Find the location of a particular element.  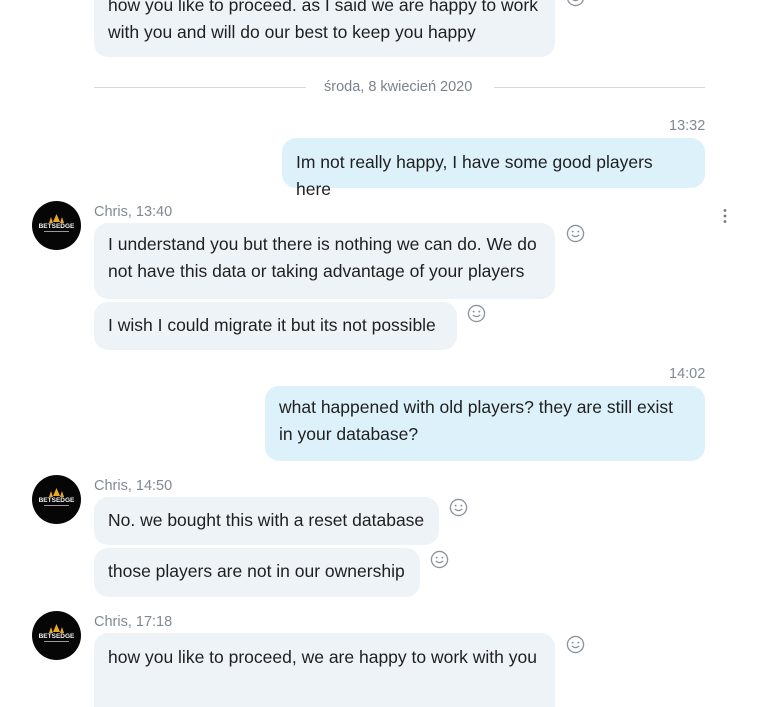

message-bubble-incoming: those players are not in our ownership is located at coordinates (257, 572).